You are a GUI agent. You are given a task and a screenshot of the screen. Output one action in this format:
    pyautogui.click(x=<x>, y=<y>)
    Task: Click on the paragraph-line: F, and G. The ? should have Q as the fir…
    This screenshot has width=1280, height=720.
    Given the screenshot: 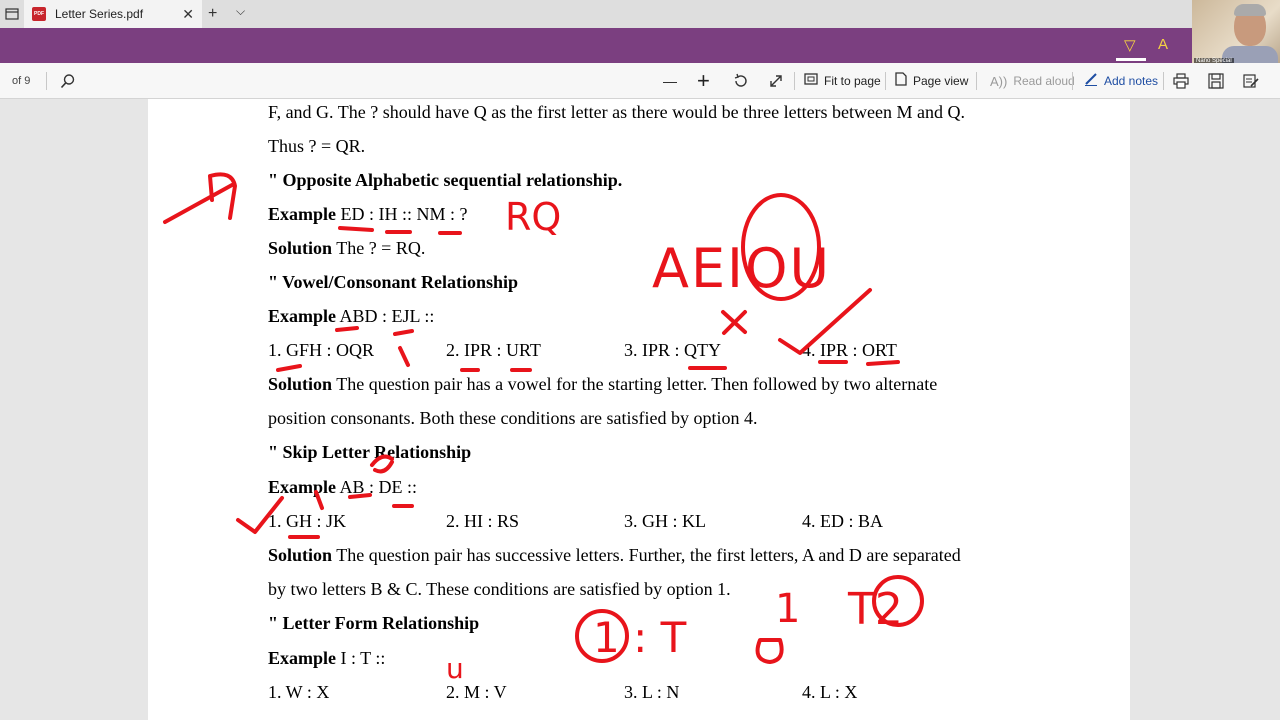 What is the action you would take?
    pyautogui.click(x=617, y=112)
    